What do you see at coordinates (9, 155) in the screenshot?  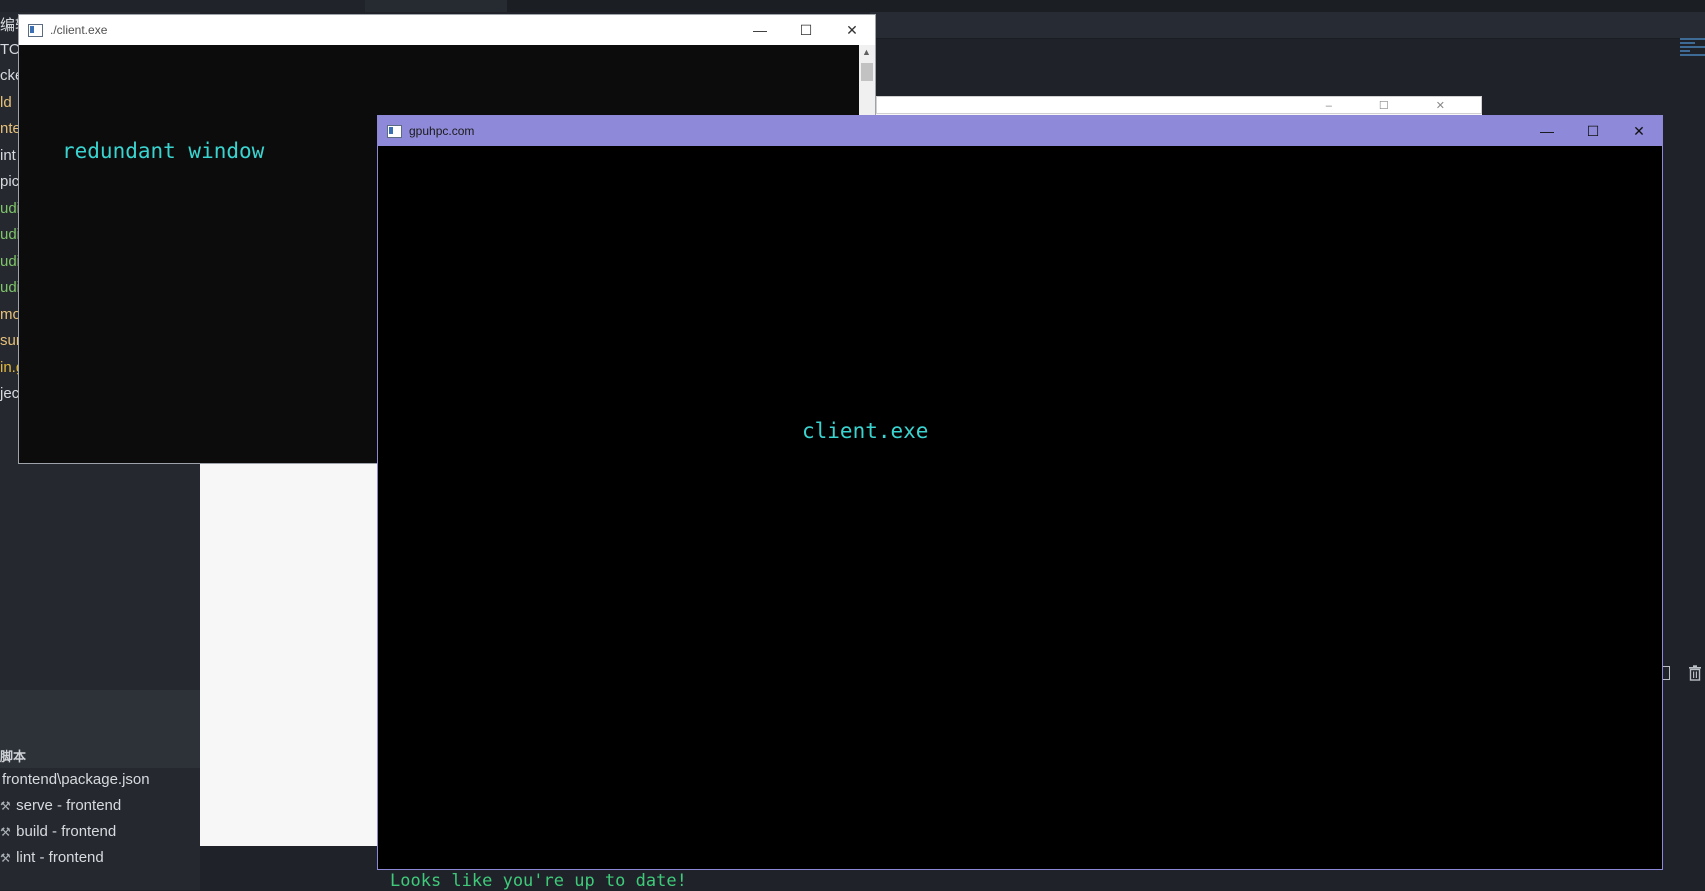 I see `explorer-item: int` at bounding box center [9, 155].